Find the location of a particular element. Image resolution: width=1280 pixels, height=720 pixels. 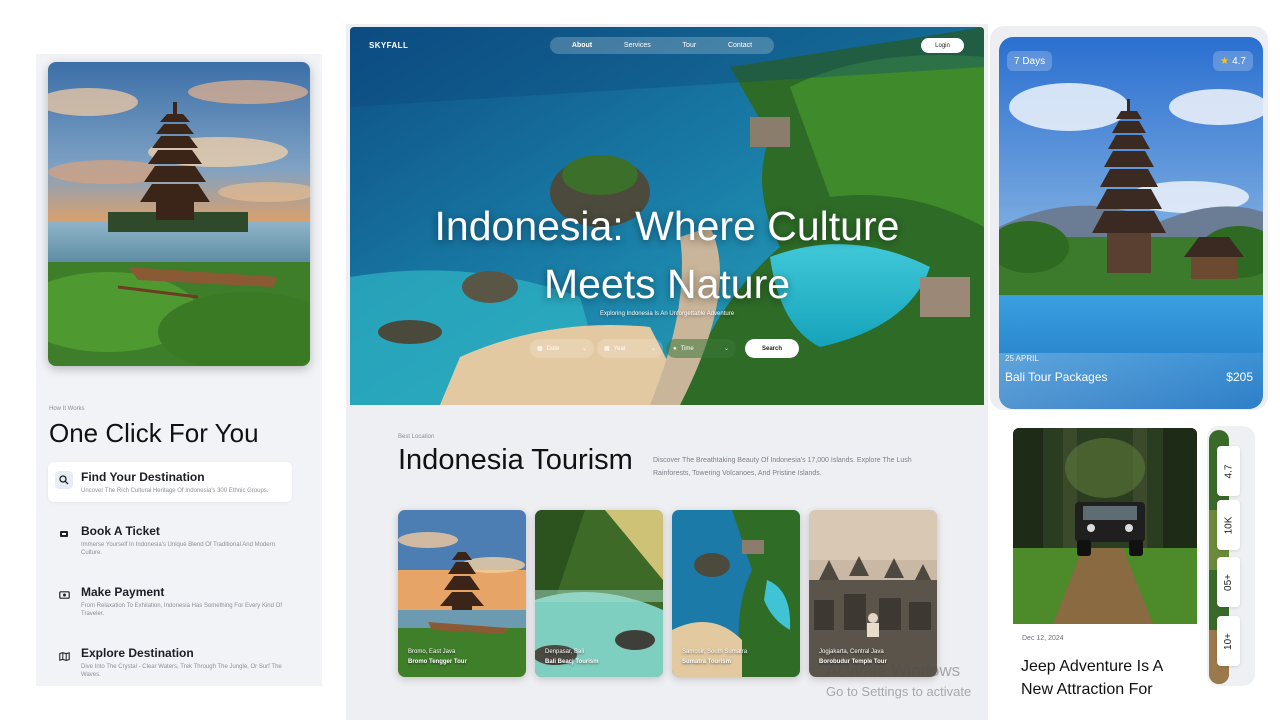

stat-value: 4.7 is located at coordinates (1228, 471).